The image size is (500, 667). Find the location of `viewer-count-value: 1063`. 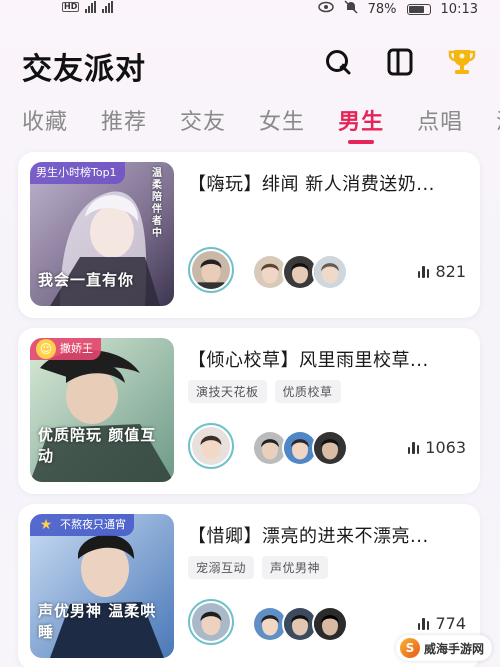

viewer-count-value: 1063 is located at coordinates (445, 447).